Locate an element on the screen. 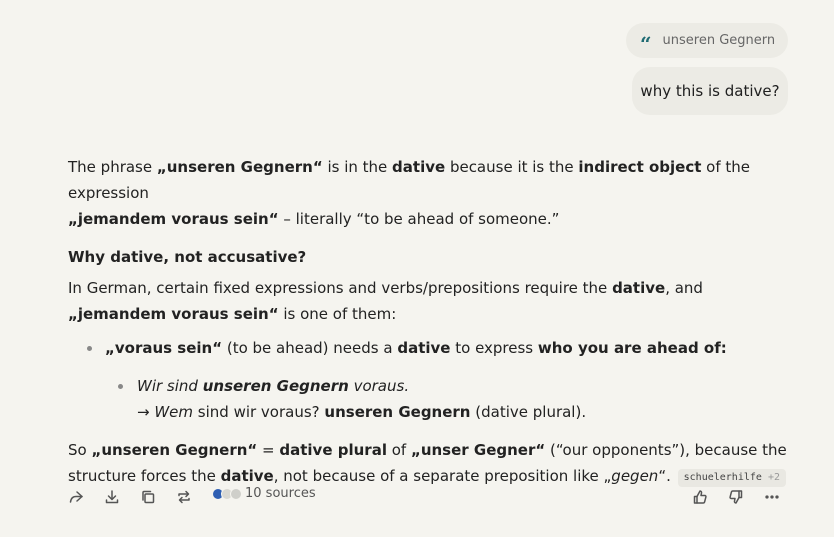  rewrite-icon is located at coordinates (184, 497).